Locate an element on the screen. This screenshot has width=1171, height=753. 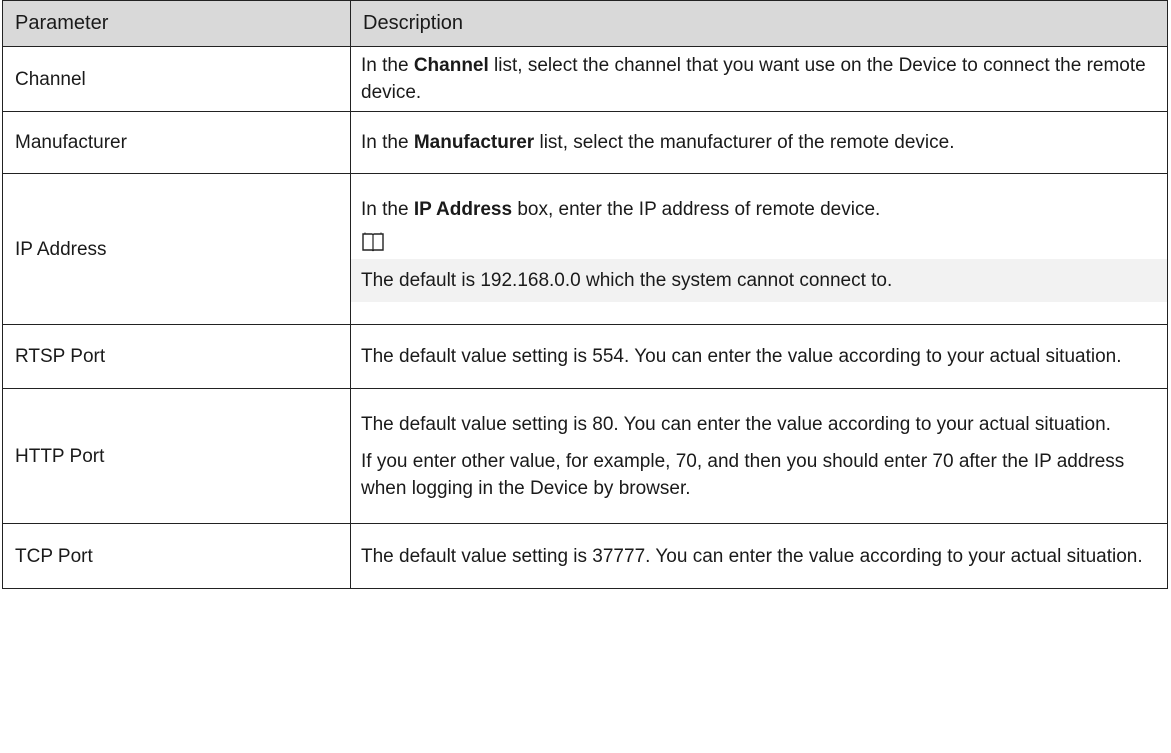
table-header-row: Parameter Description is located at coordinates (585, 23).